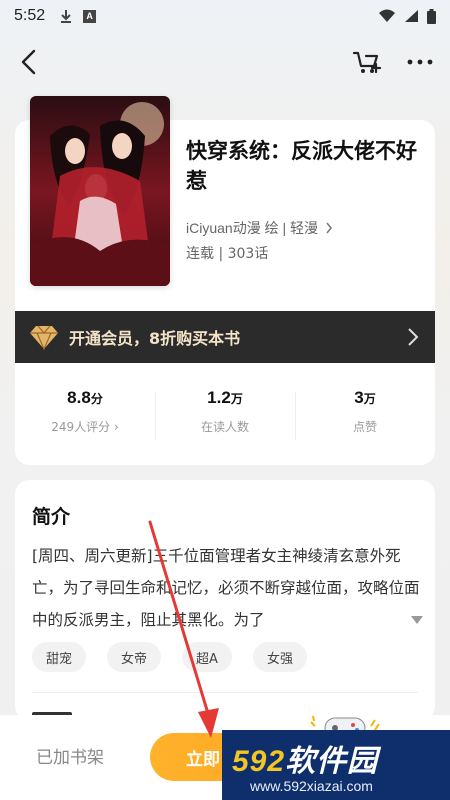 This screenshot has height=800, width=450. I want to click on cart-plus-icon, so click(367, 62).